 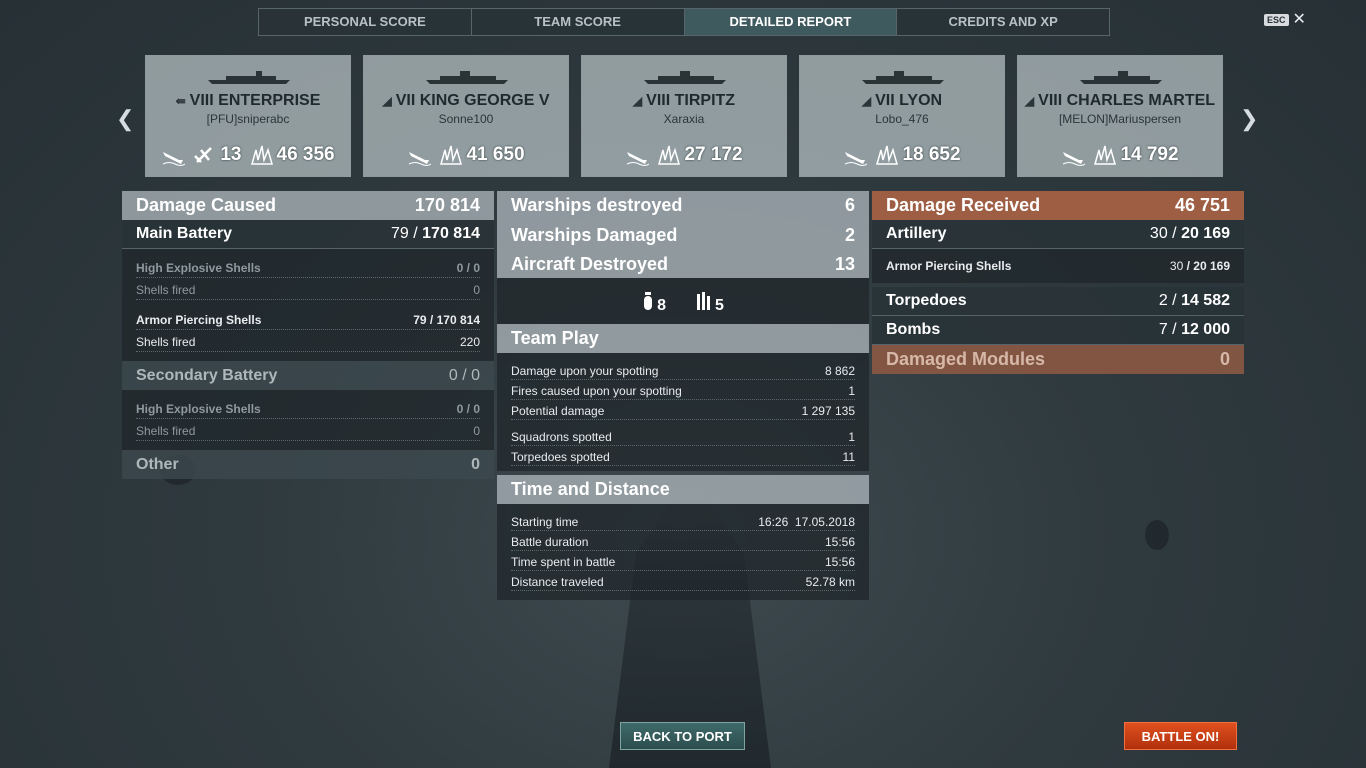 I want to click on ship-card: ◢ VII LYON Lobo_476 18 652, so click(x=902, y=116).